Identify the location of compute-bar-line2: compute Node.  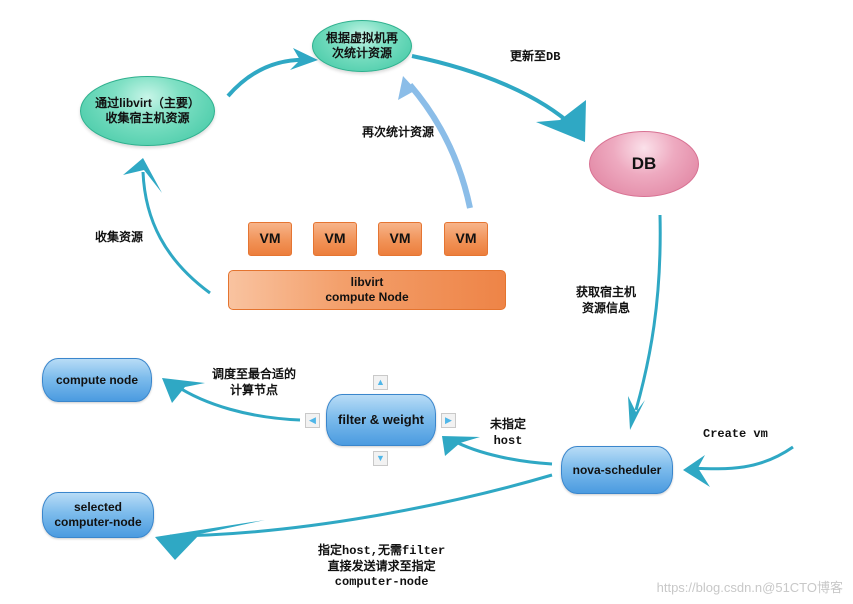
(367, 297).